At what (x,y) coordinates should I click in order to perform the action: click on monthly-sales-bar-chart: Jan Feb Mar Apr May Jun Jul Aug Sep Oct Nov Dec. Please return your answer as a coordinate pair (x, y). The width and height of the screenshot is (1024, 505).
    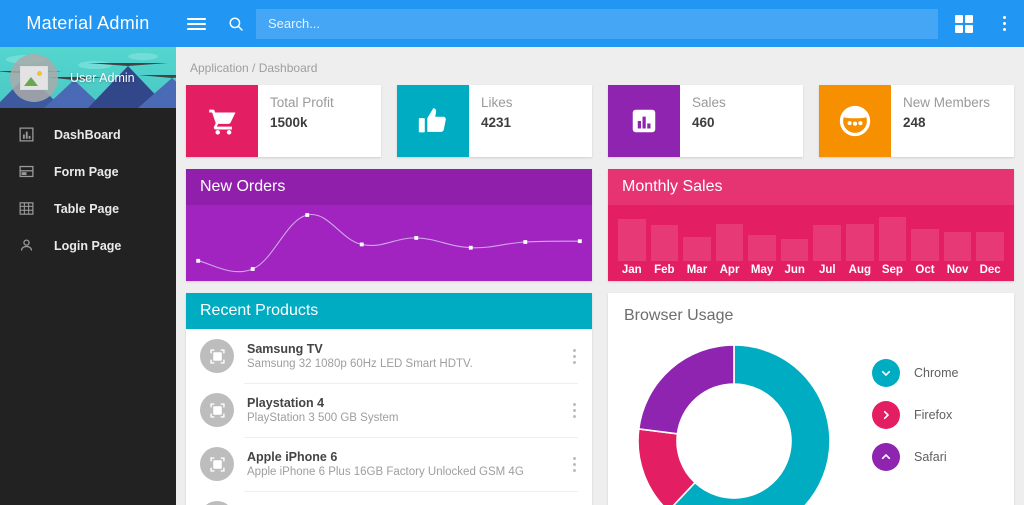
    Looking at the image, I should click on (811, 243).